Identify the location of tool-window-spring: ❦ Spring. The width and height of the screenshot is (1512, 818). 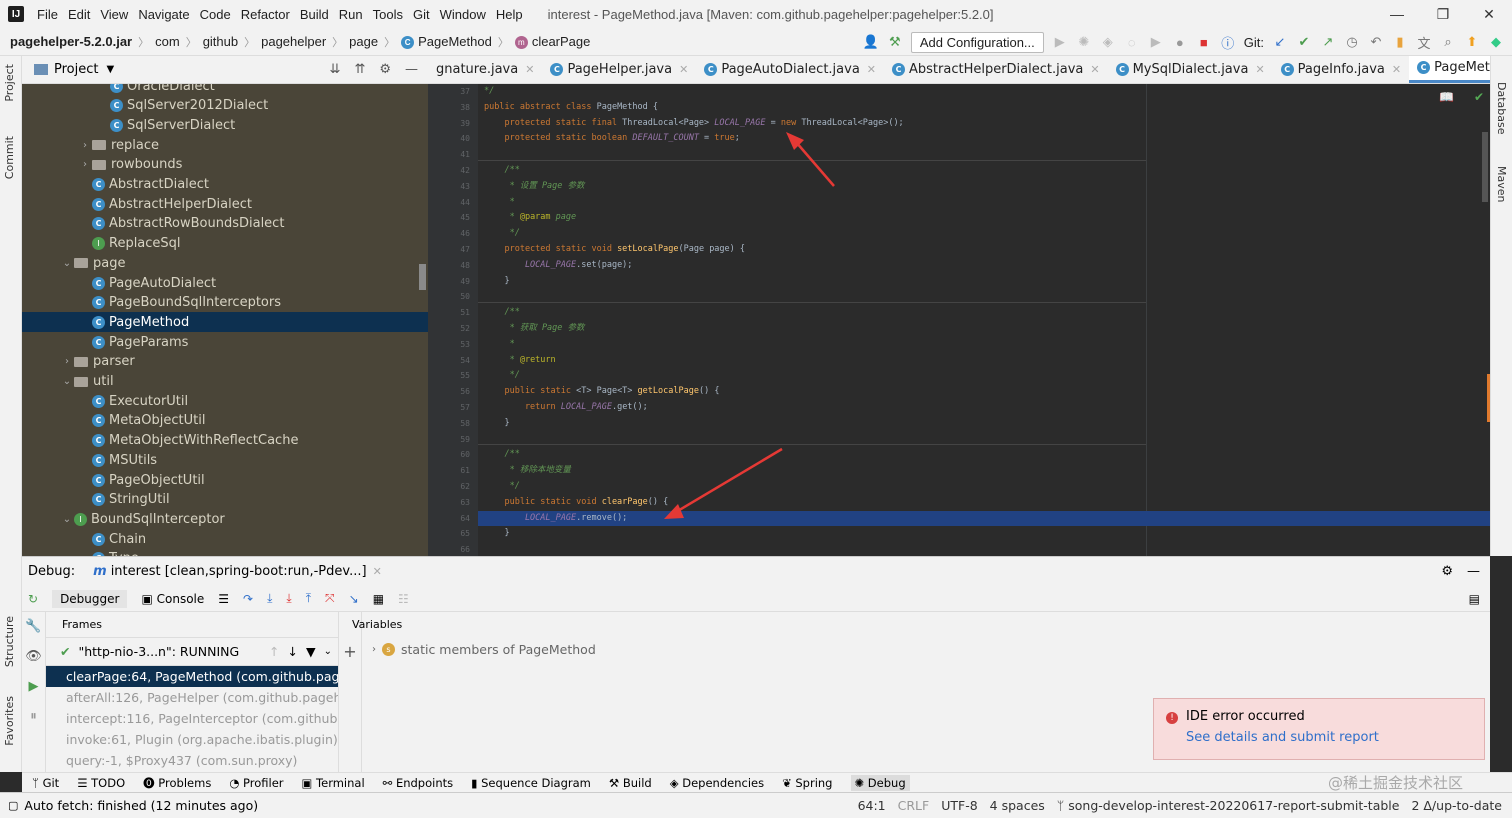
(807, 783).